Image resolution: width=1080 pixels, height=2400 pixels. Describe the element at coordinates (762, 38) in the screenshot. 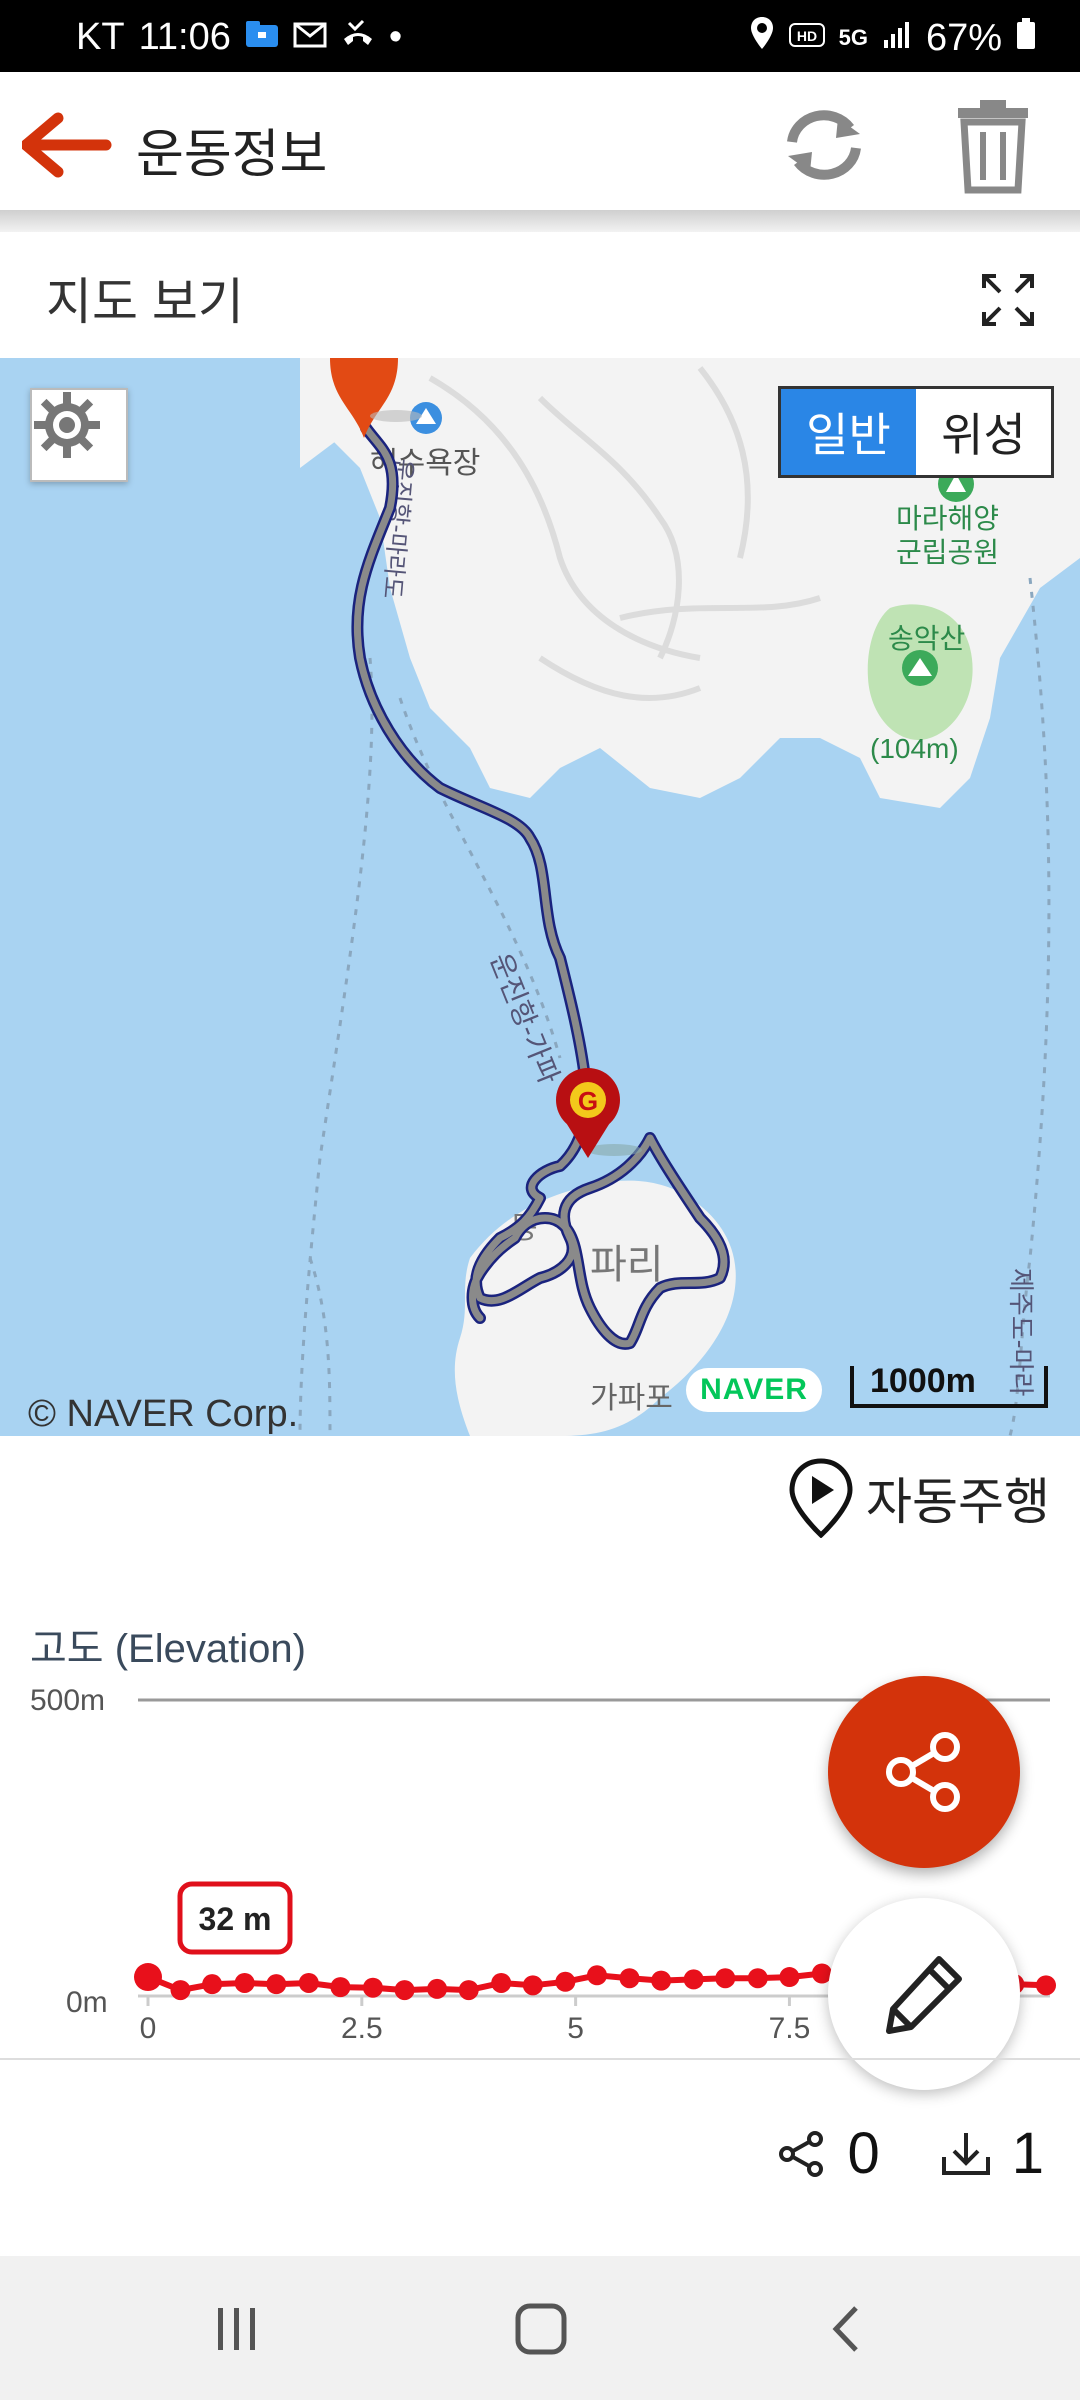

I see `location-icon` at that location.